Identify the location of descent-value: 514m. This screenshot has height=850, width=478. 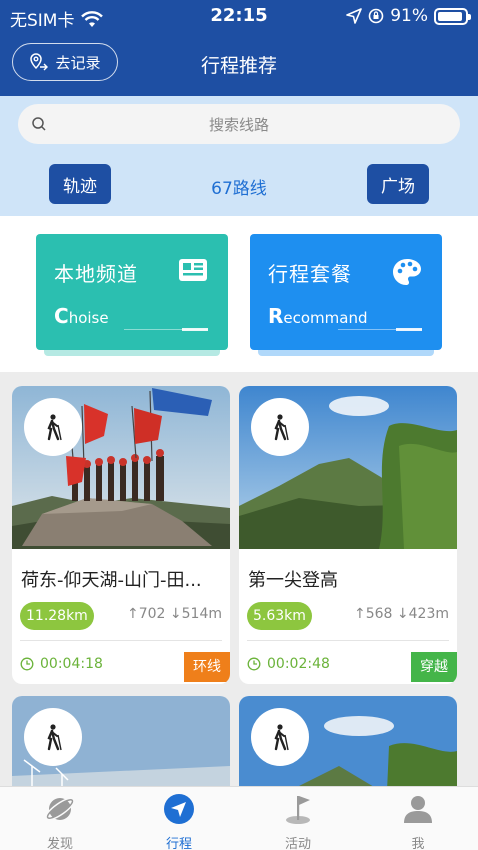
(201, 614).